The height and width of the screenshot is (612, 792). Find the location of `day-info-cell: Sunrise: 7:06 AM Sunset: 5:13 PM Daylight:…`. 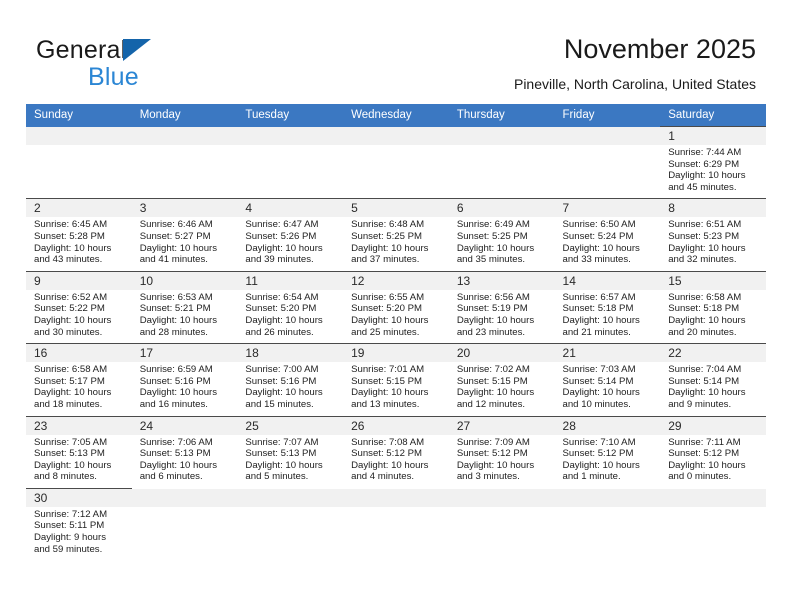

day-info-cell: Sunrise: 7:06 AM Sunset: 5:13 PM Daylight:… is located at coordinates (184, 461).